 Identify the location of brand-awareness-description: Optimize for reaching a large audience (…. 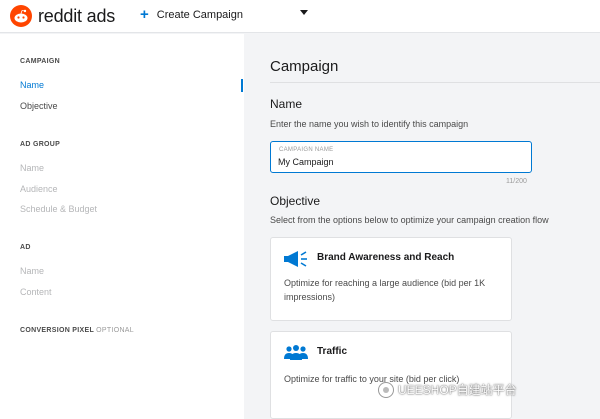
(385, 290).